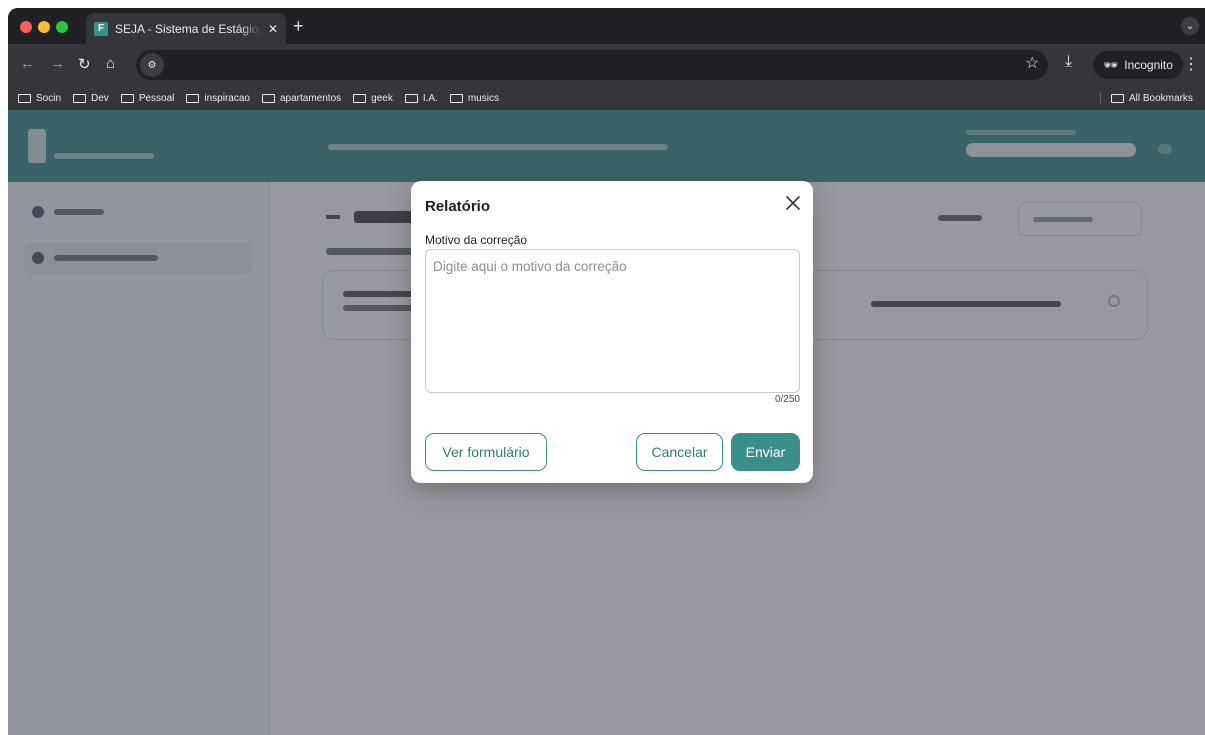  Describe the element at coordinates (27, 63) in the screenshot. I see `back-icon: ←` at that location.